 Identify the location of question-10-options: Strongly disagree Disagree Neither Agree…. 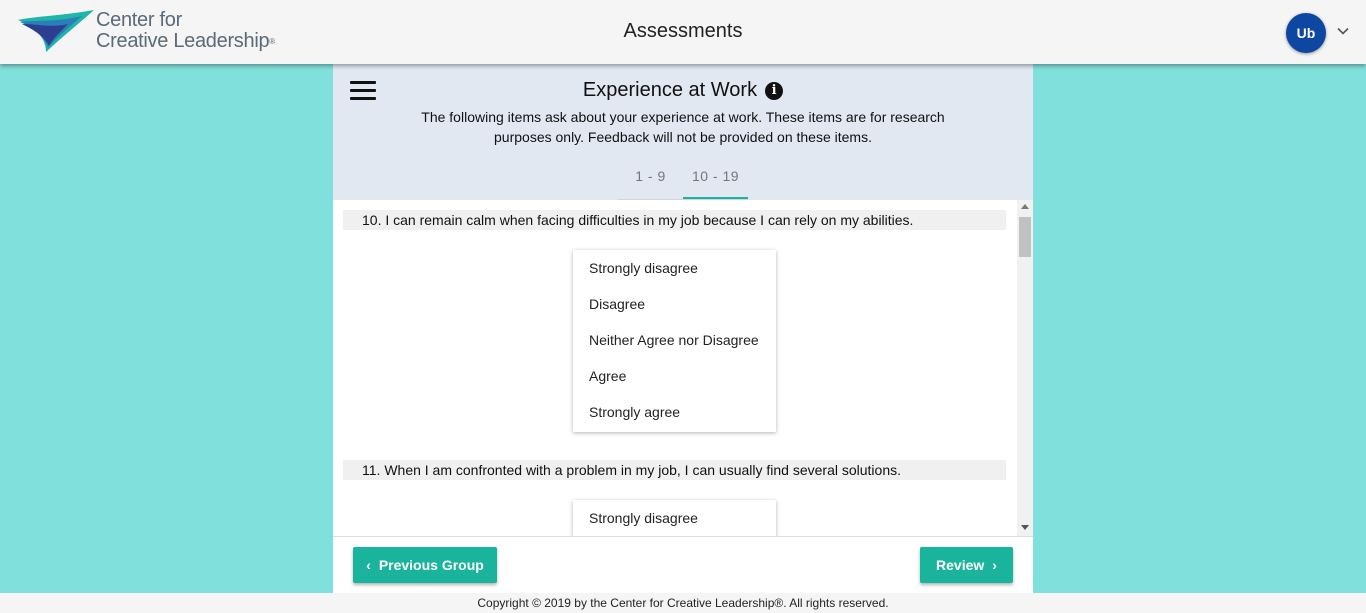
(674, 341).